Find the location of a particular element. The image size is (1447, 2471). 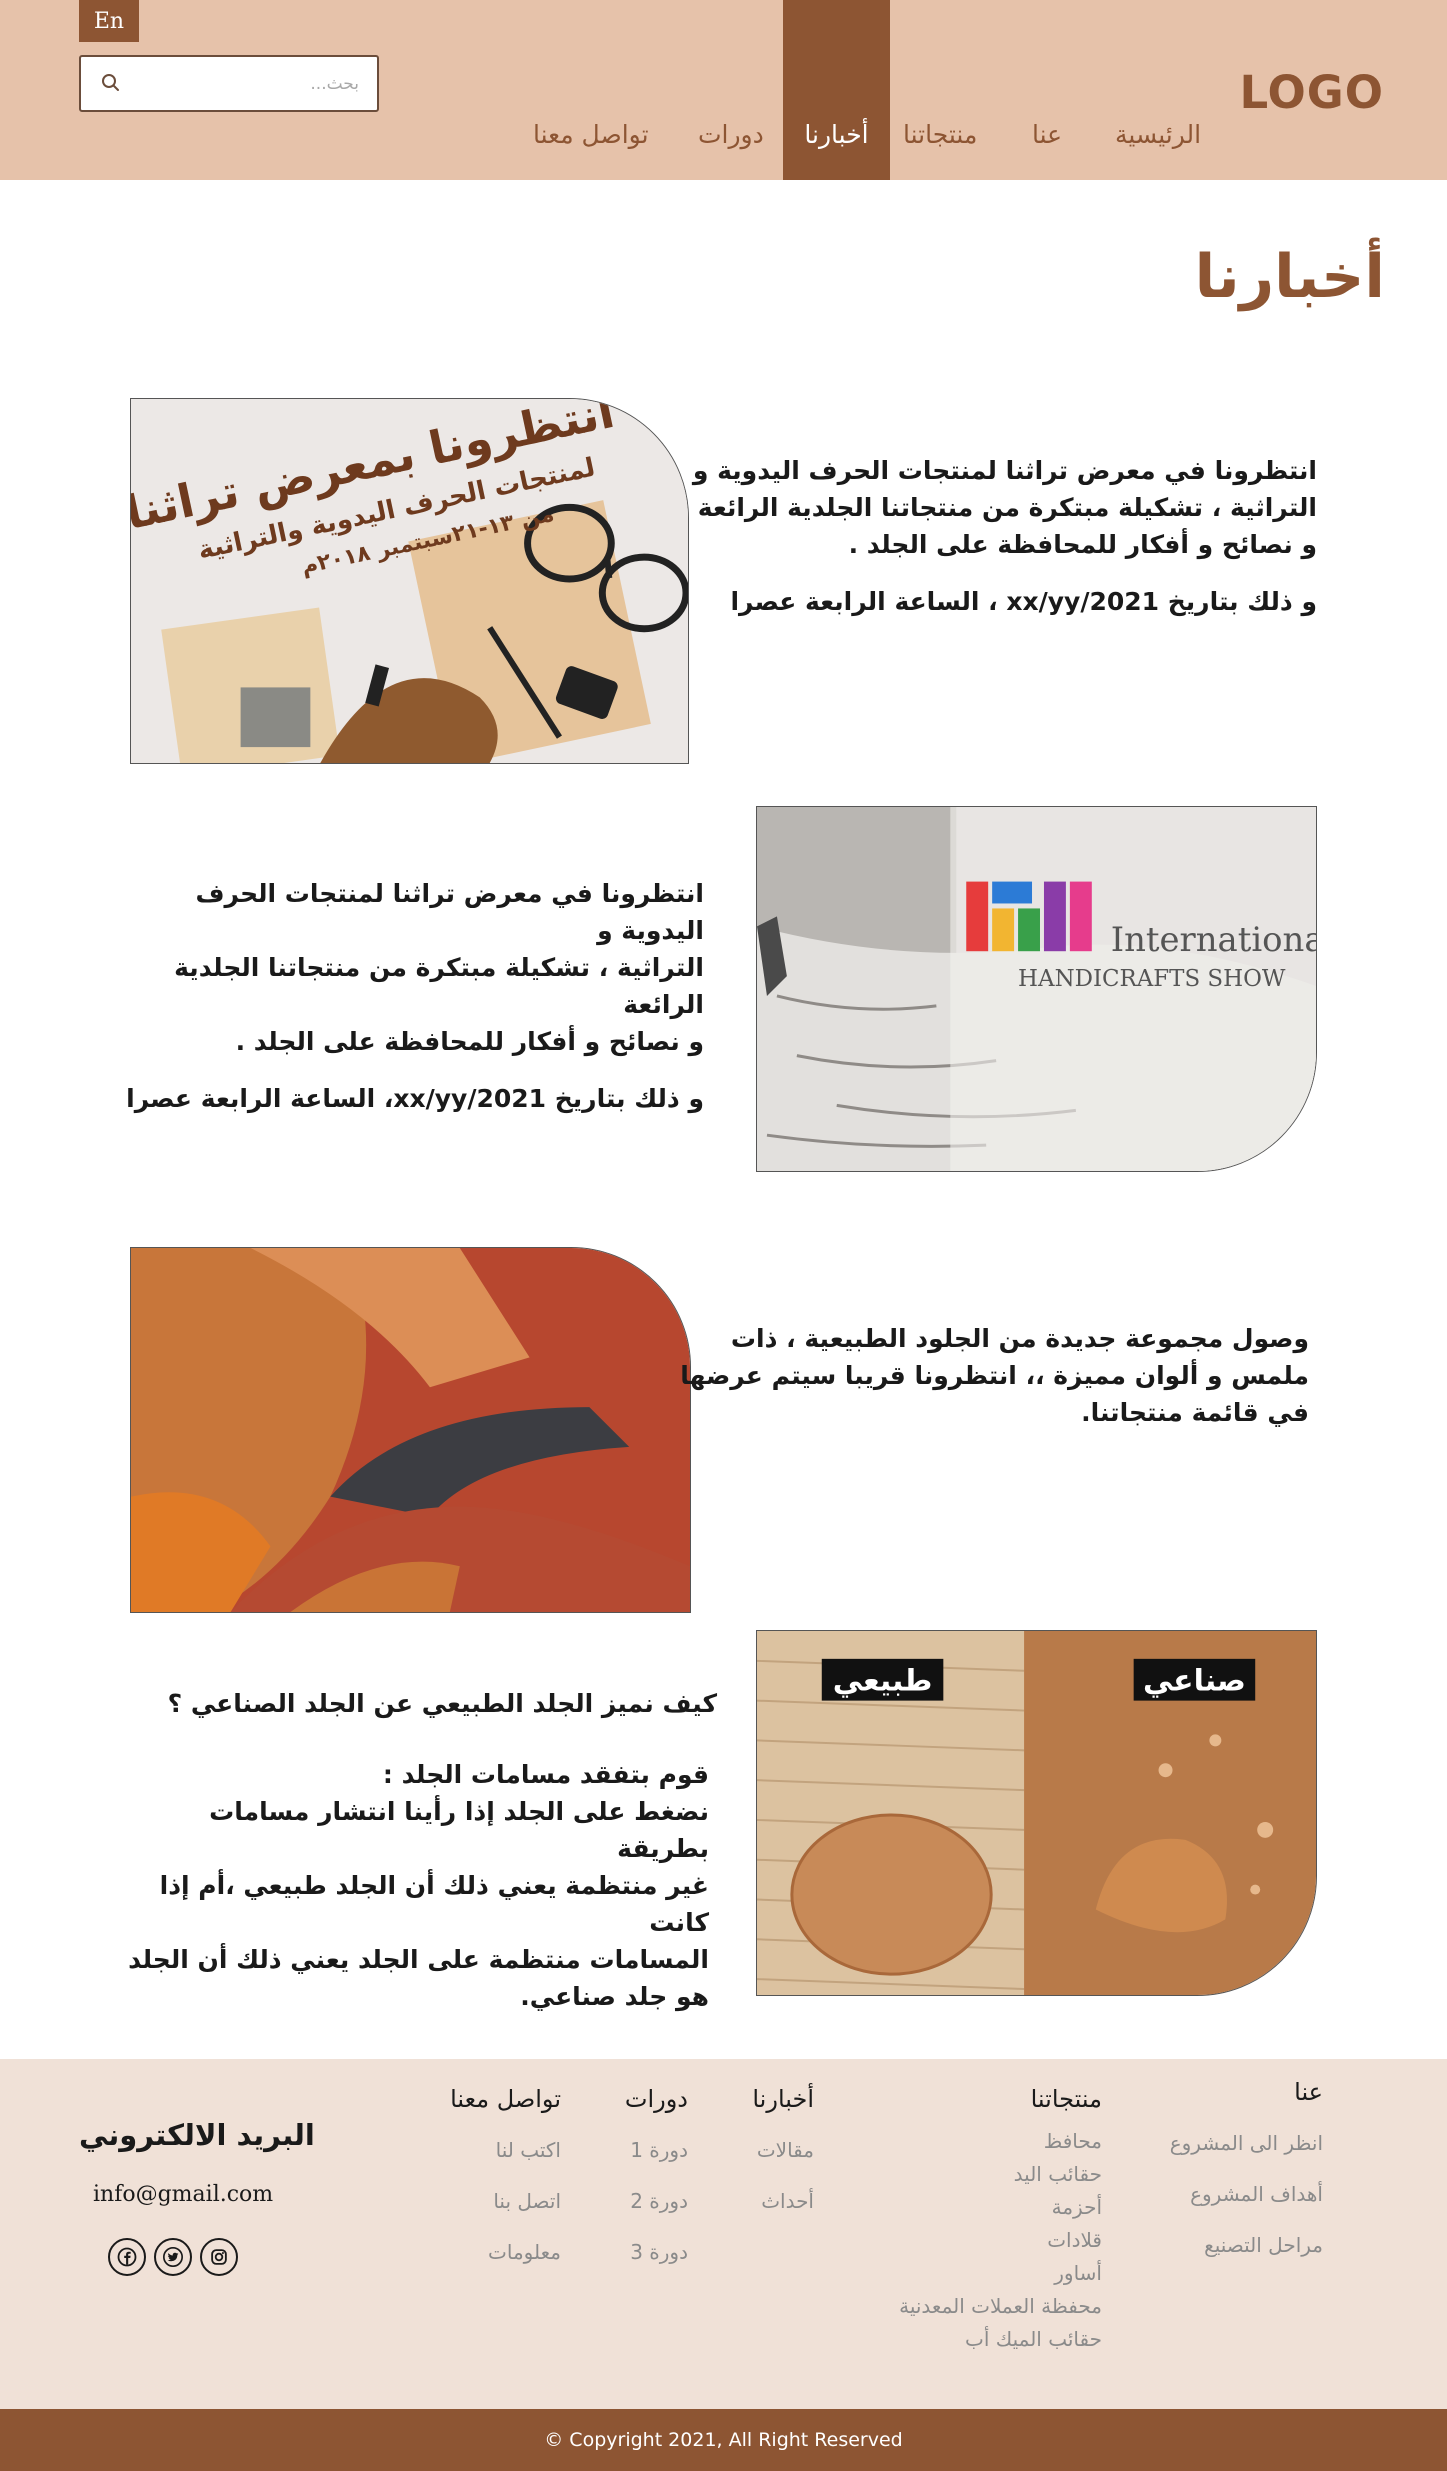

copyright-text: © Copyright 2021, All Right Reserved is located at coordinates (723, 2440).